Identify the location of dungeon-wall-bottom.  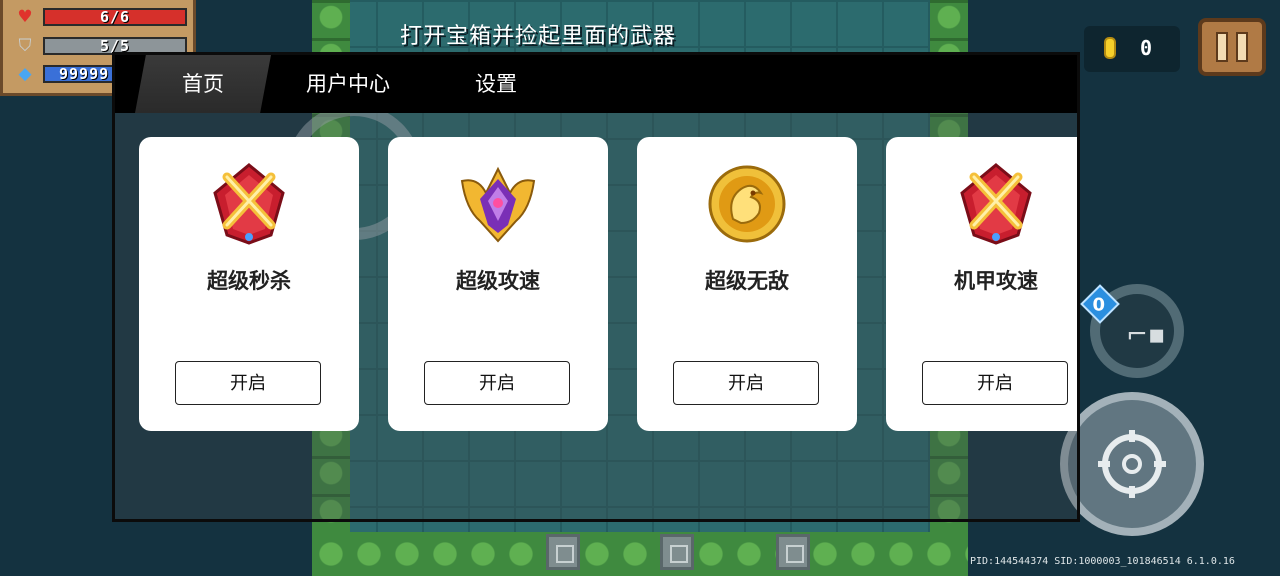
(640, 554).